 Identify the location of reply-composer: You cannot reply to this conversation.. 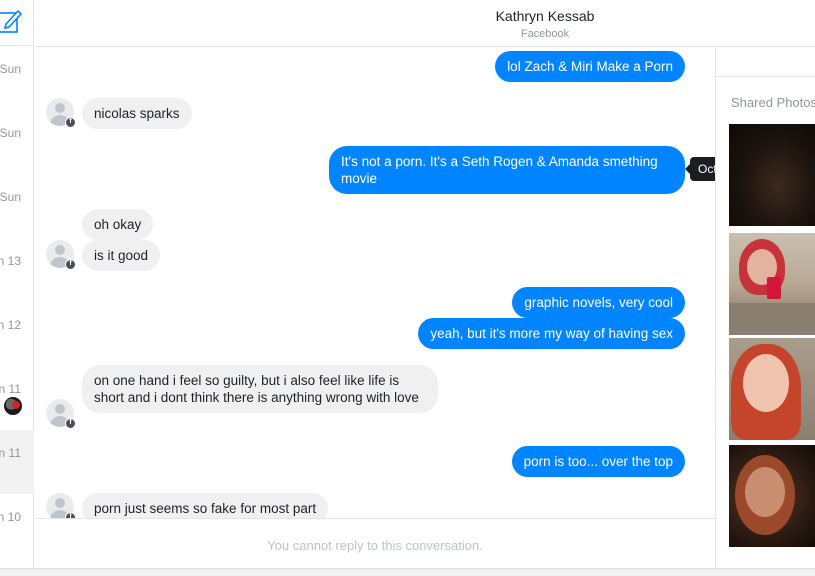
(375, 544).